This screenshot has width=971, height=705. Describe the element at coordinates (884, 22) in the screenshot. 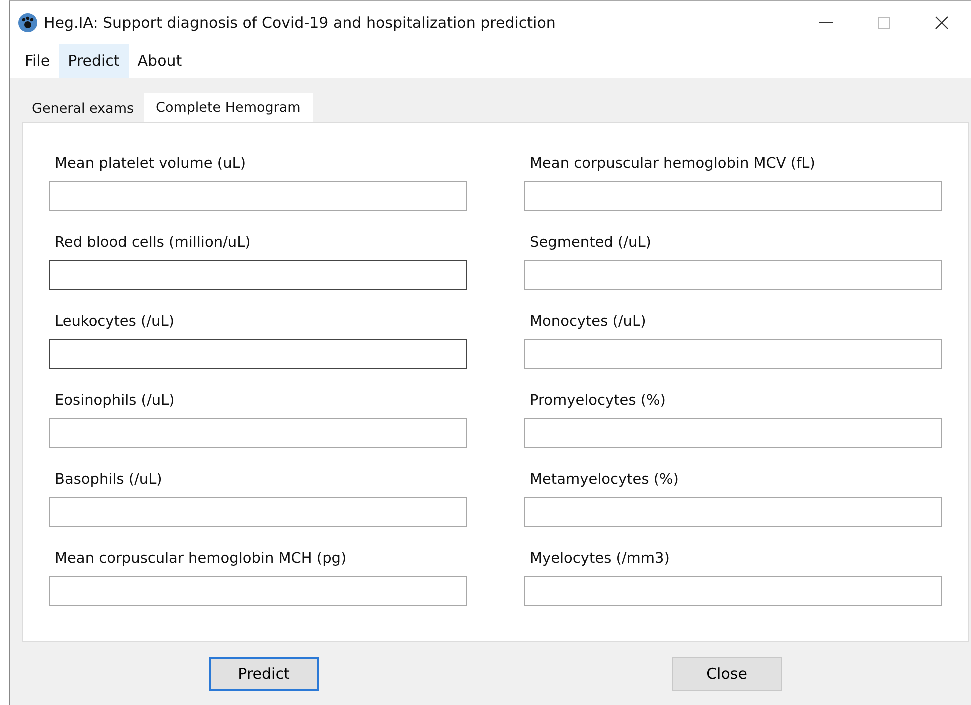

I see `maximize-icon` at that location.